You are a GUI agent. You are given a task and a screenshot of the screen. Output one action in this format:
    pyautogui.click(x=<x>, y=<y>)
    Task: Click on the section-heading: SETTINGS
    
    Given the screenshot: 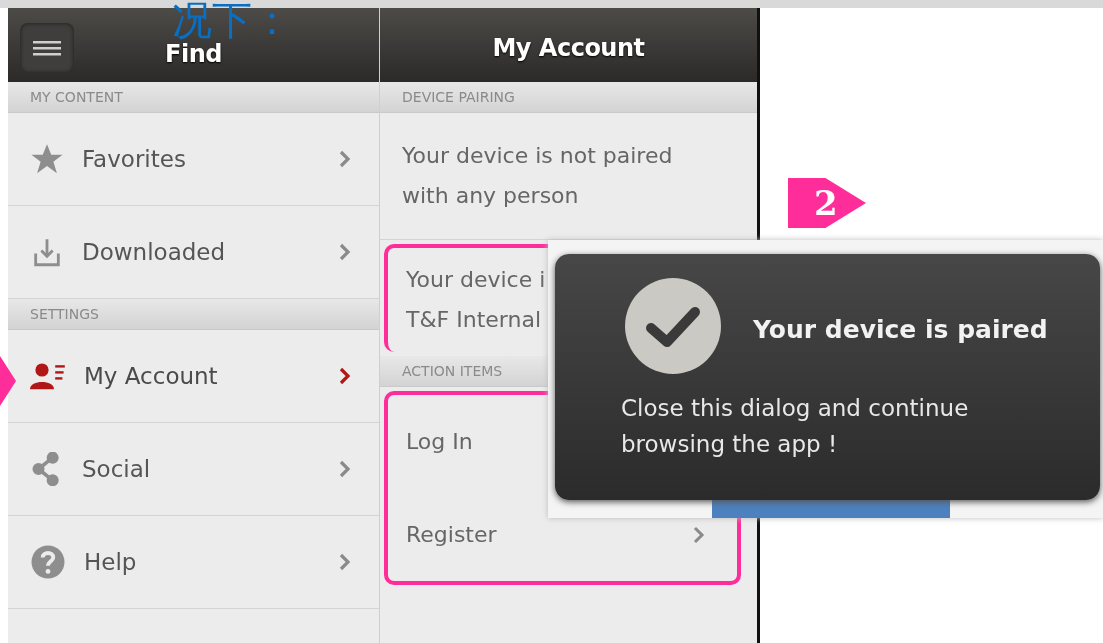 What is the action you would take?
    pyautogui.click(x=193, y=314)
    